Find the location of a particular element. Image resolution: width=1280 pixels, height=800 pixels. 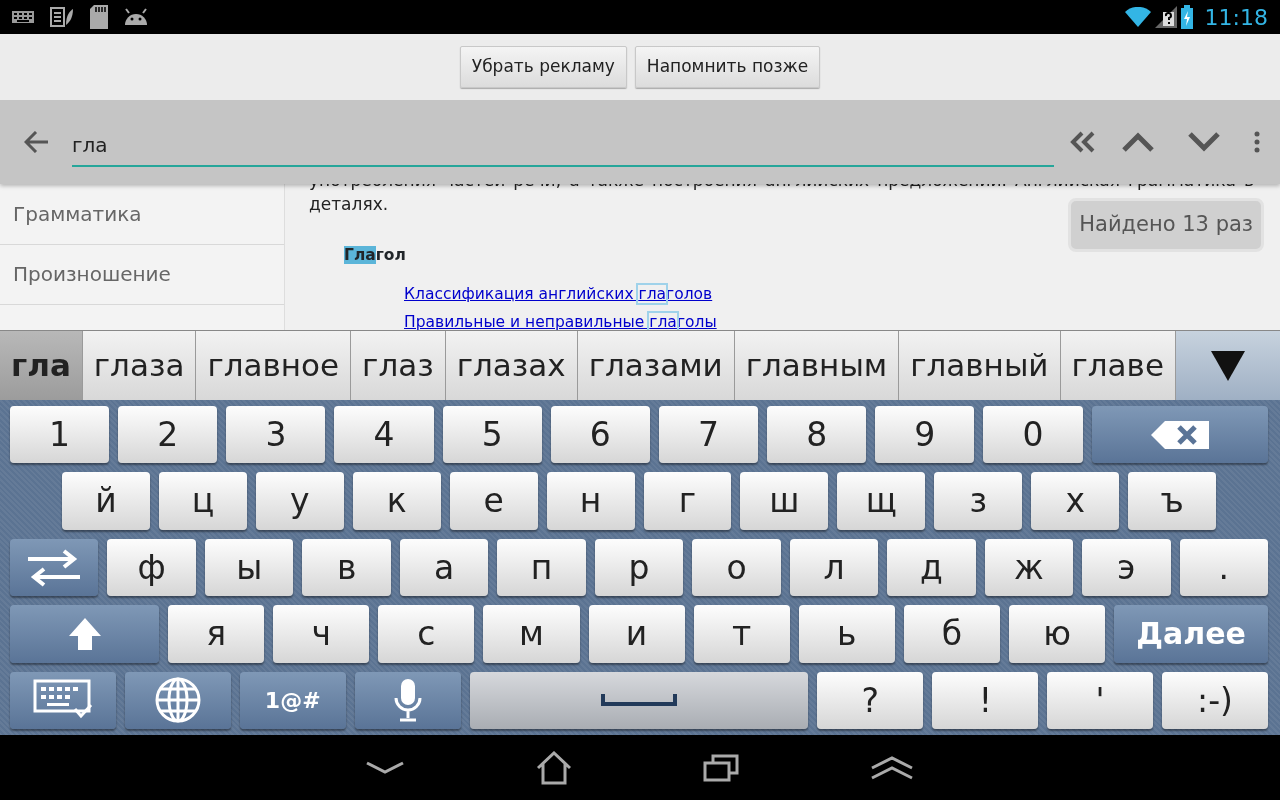

key: д is located at coordinates (931, 567).